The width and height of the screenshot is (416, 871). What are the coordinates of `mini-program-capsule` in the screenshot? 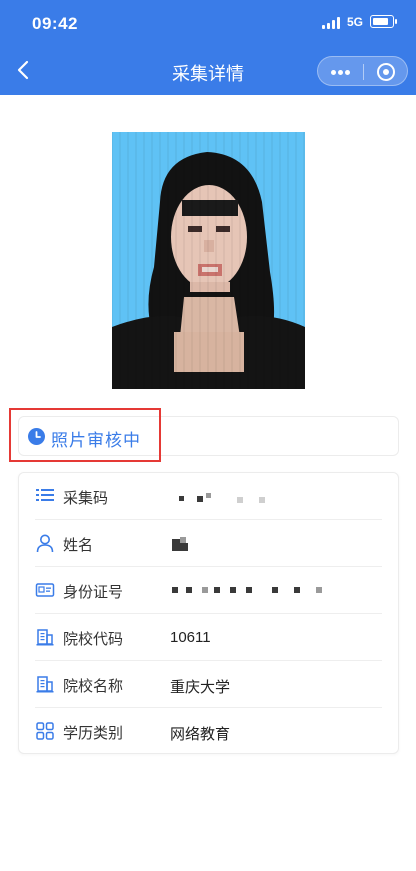 It's located at (362, 71).